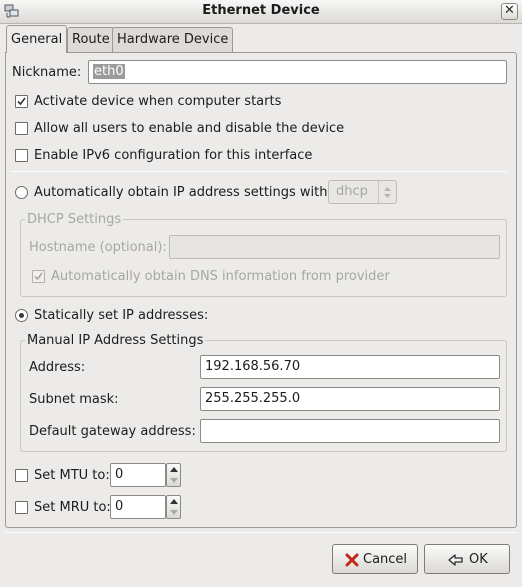  Describe the element at coordinates (72, 475) in the screenshot. I see `mtu-label: Set MTU to:` at that location.